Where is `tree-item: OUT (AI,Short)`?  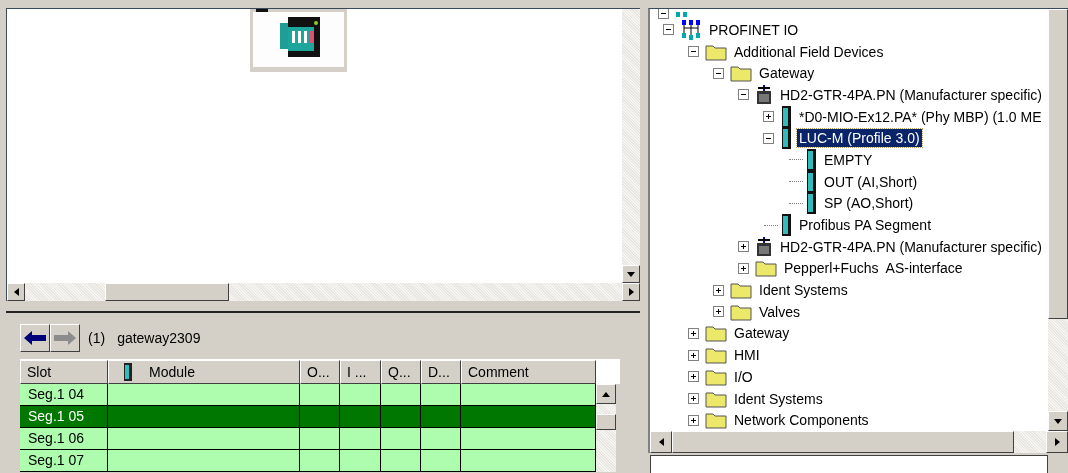
tree-item: OUT (AI,Short) is located at coordinates (871, 181).